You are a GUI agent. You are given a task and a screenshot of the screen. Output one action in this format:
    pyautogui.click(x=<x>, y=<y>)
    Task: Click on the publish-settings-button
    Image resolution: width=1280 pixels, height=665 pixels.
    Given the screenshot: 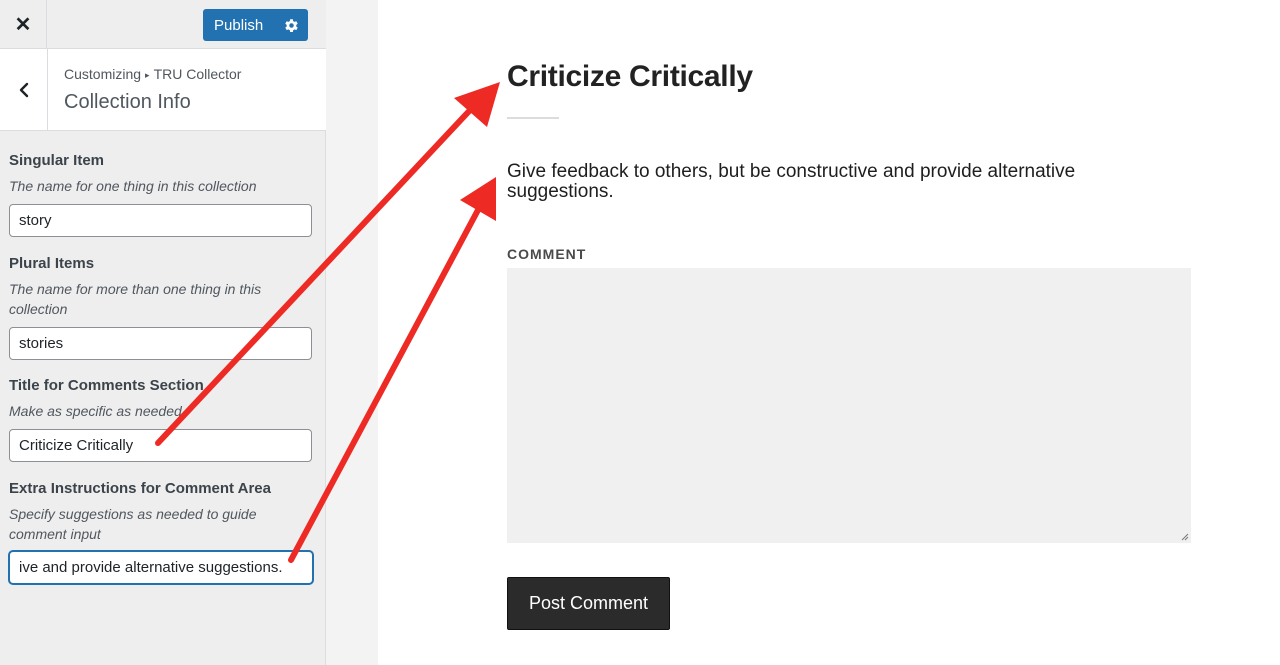 What is the action you would take?
    pyautogui.click(x=291, y=25)
    